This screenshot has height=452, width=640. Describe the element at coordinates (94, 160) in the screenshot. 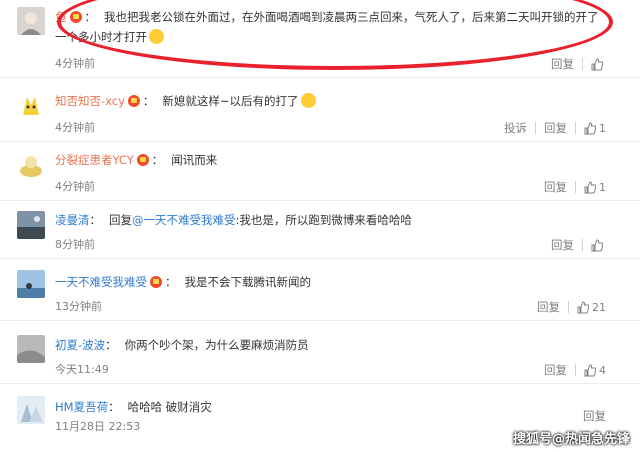

I see `username: 分裂症患者YCY` at that location.